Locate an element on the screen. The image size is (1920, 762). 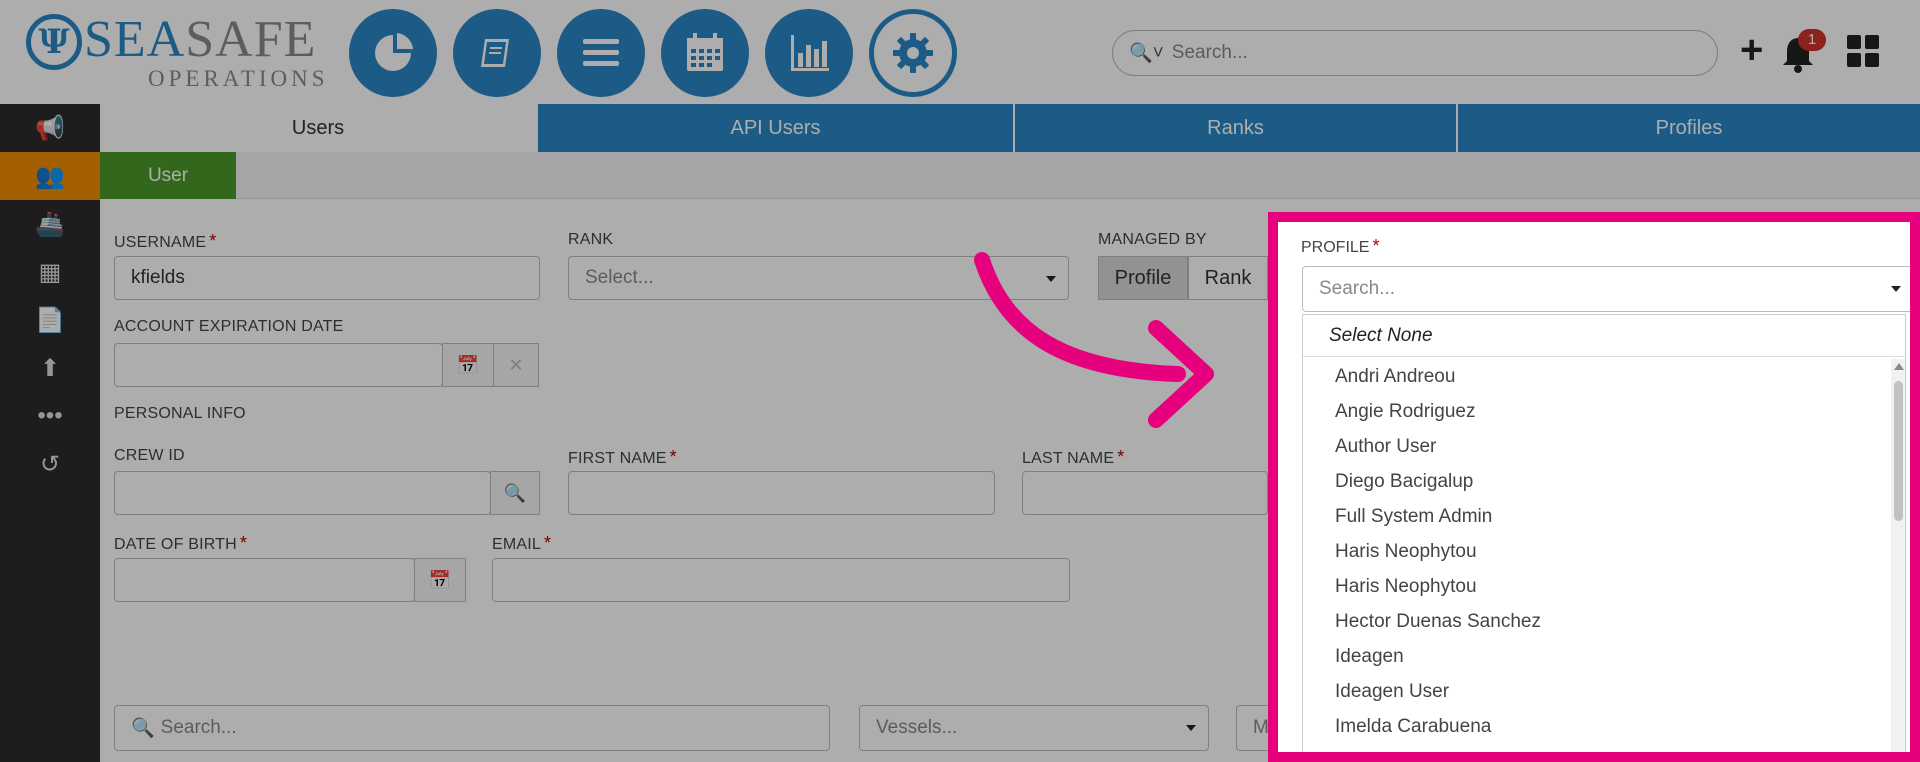
first-name-label-text: FIRST NAME is located at coordinates (617, 458).